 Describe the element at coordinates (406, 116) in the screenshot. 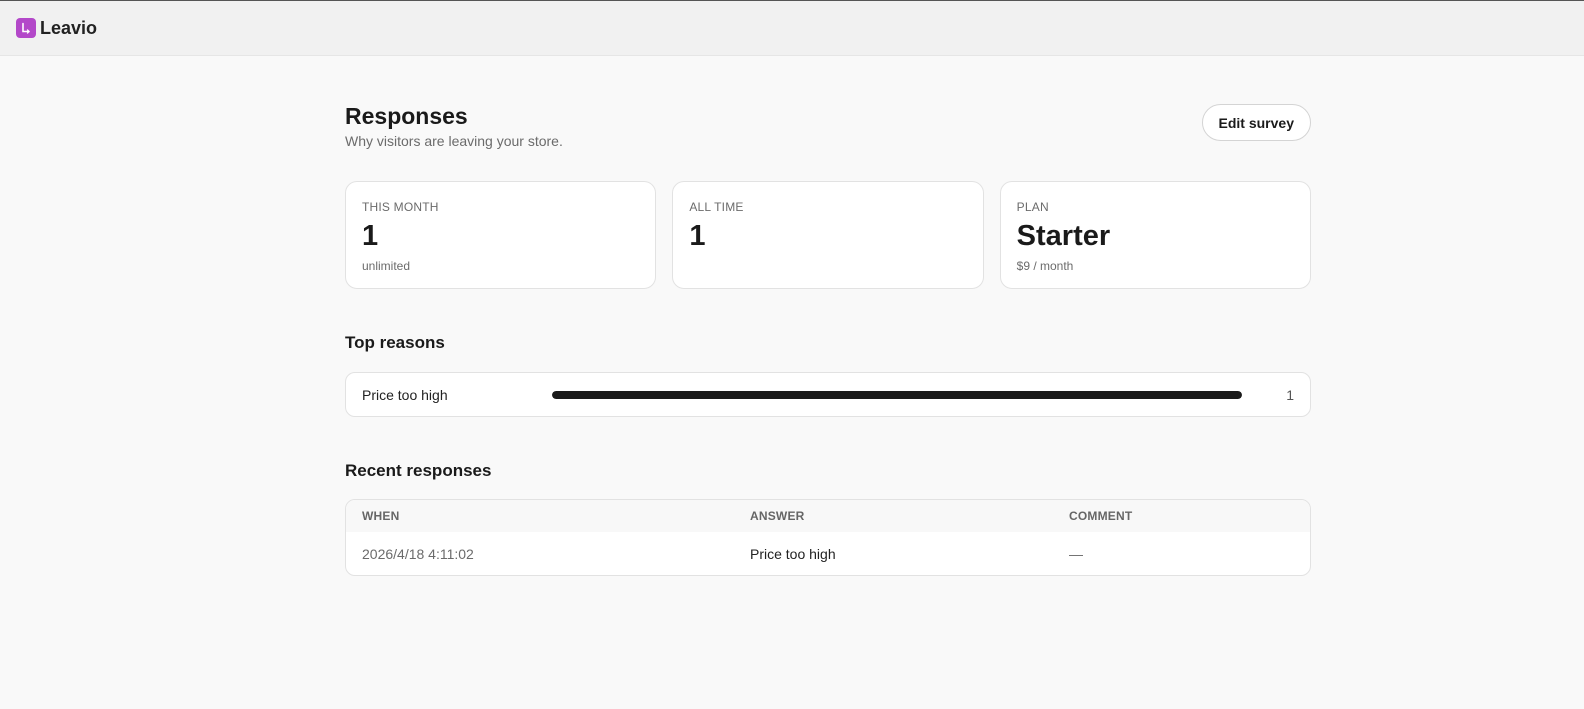

I see `page-title: Responses` at that location.